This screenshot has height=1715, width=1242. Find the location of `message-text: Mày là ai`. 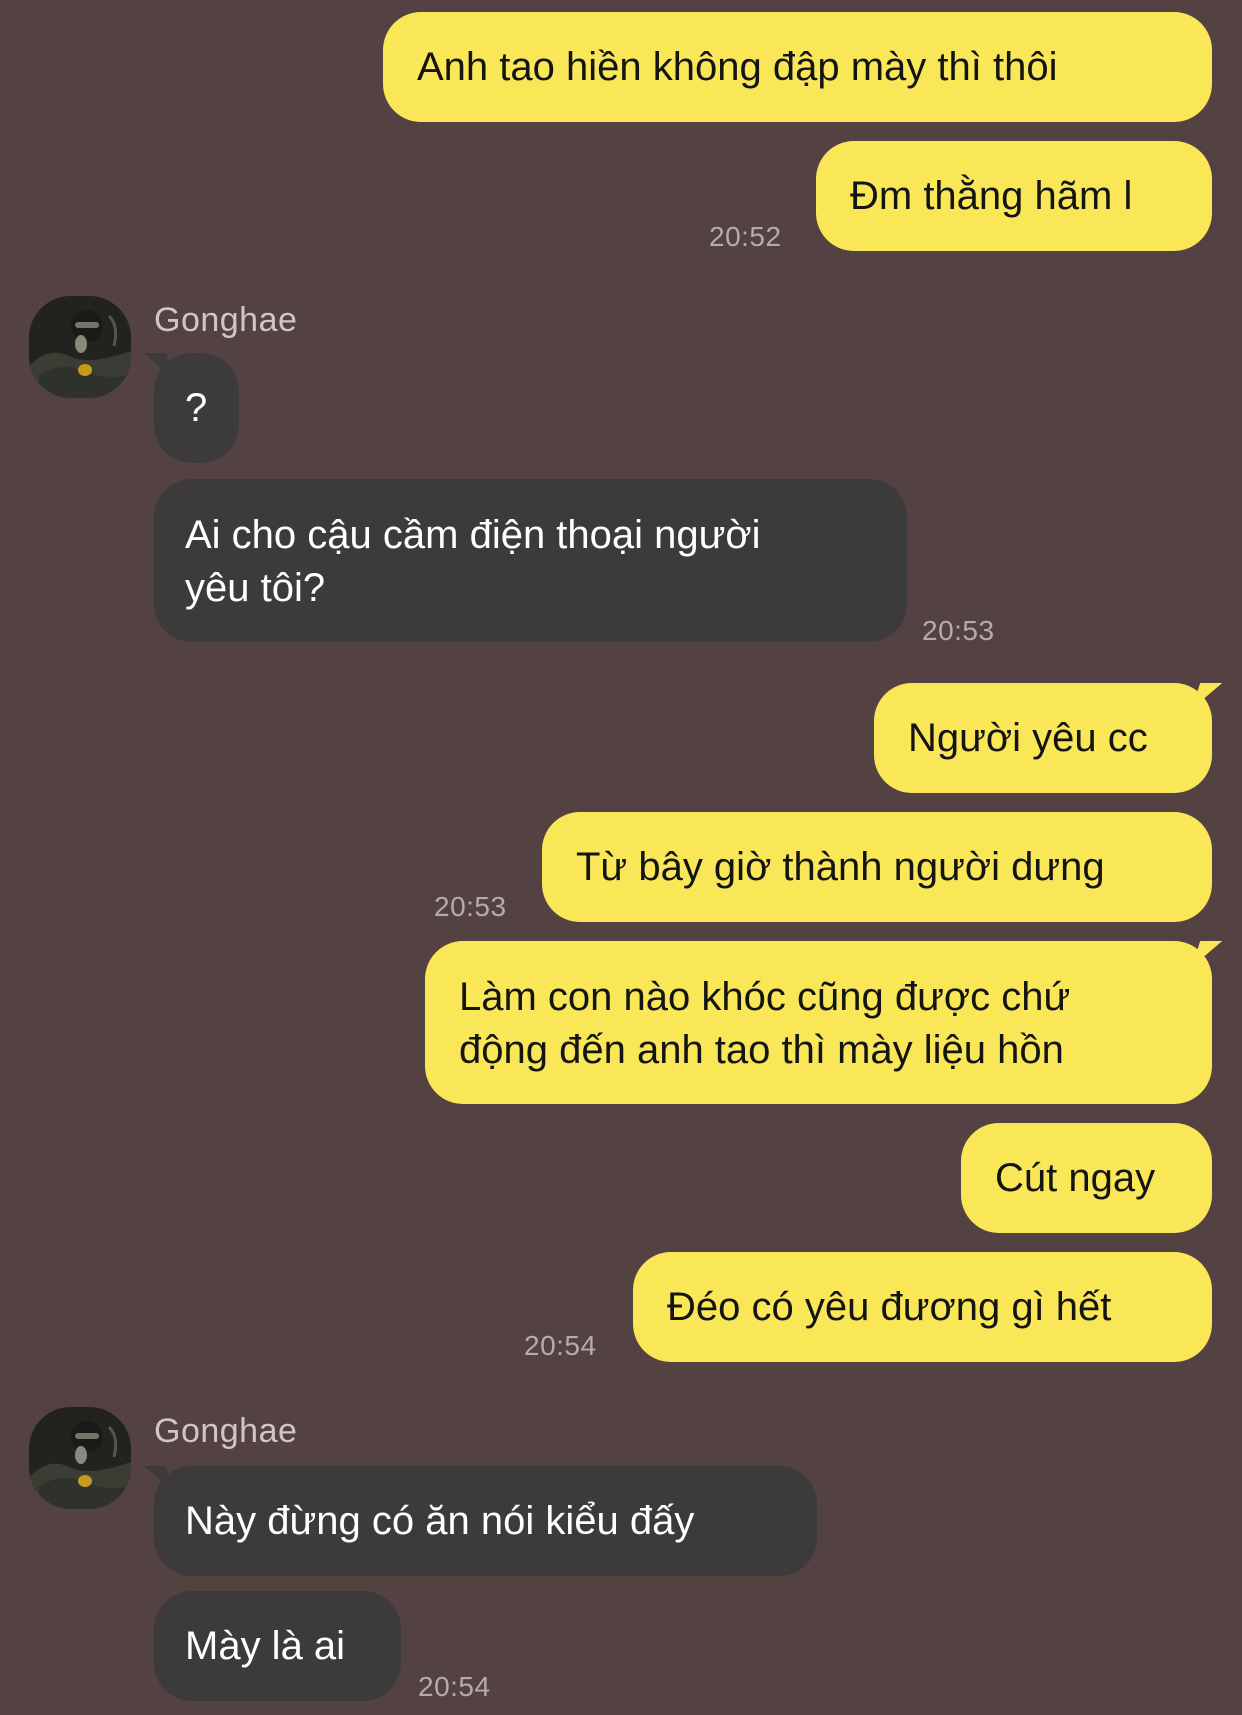

message-text: Mày là ai is located at coordinates (265, 1646).